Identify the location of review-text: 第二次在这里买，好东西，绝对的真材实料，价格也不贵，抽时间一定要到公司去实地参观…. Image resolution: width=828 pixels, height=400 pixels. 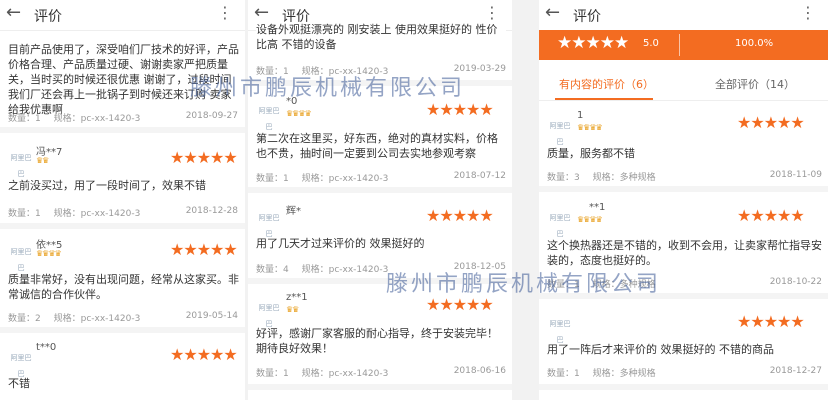
(377, 146).